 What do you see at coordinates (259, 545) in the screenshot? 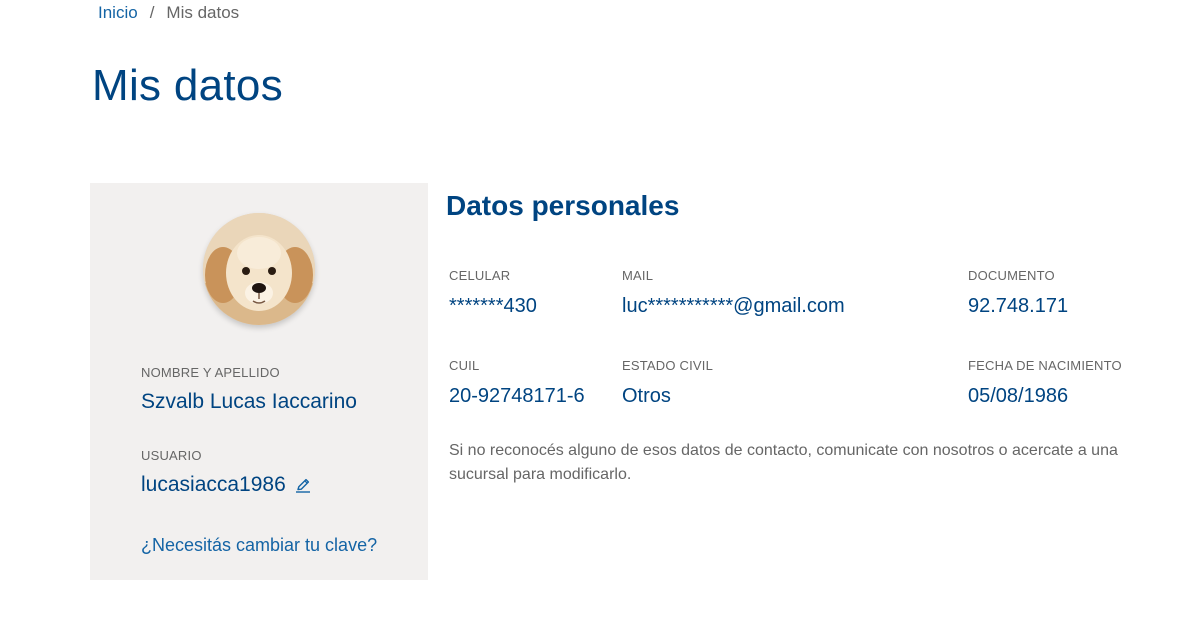
I see `change-password-link: ¿Necesitás cambiar tu clave?` at bounding box center [259, 545].